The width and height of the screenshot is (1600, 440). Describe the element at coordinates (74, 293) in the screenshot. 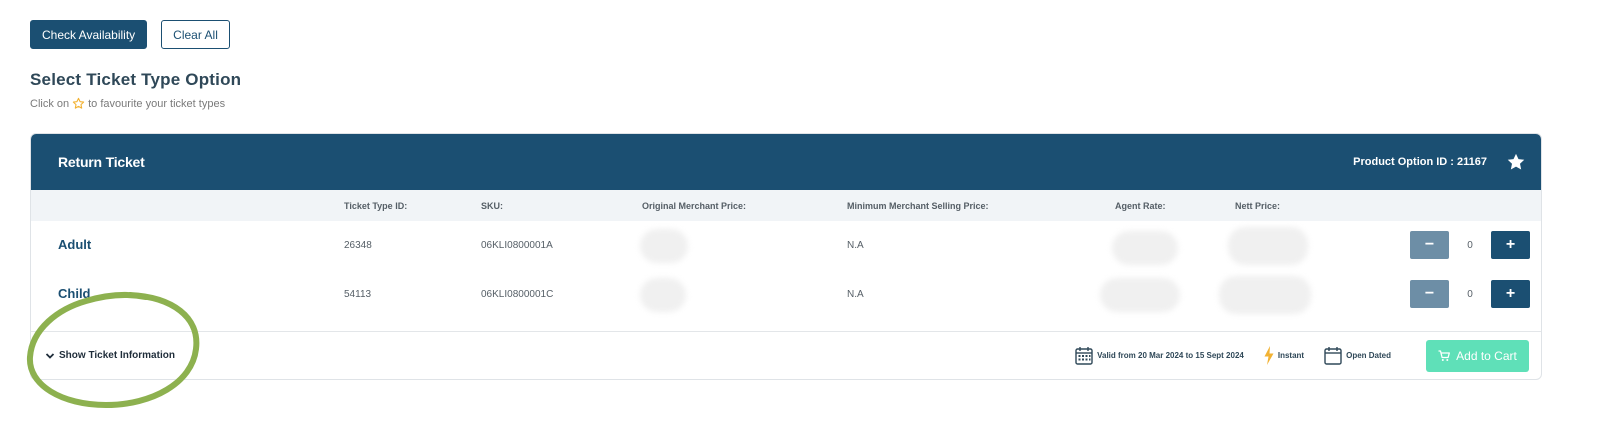

I see `ticket-name: Child` at that location.